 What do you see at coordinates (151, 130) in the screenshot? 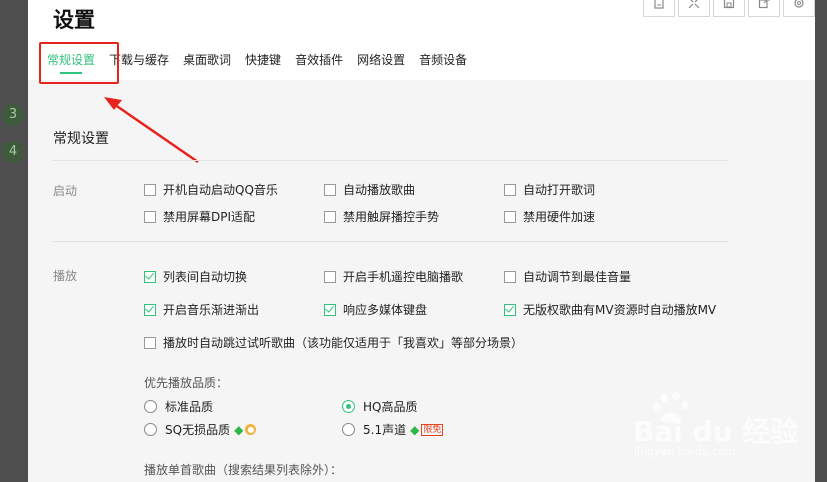
I see `annotation-arrow` at bounding box center [151, 130].